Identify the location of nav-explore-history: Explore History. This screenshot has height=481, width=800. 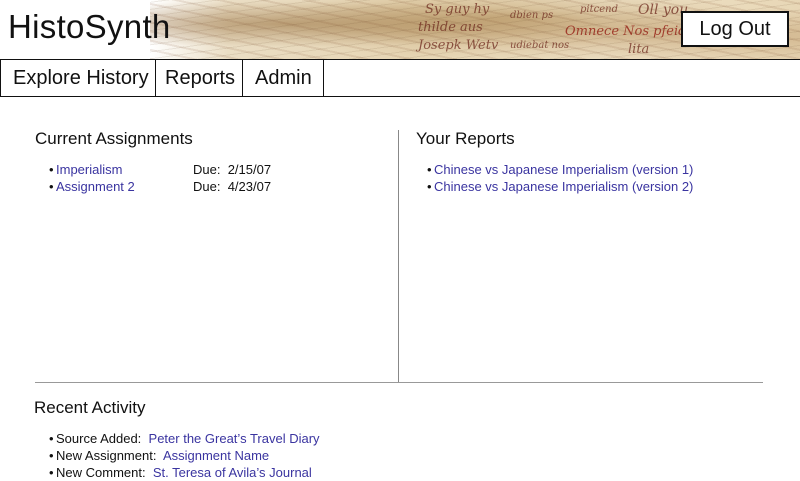
(78, 78).